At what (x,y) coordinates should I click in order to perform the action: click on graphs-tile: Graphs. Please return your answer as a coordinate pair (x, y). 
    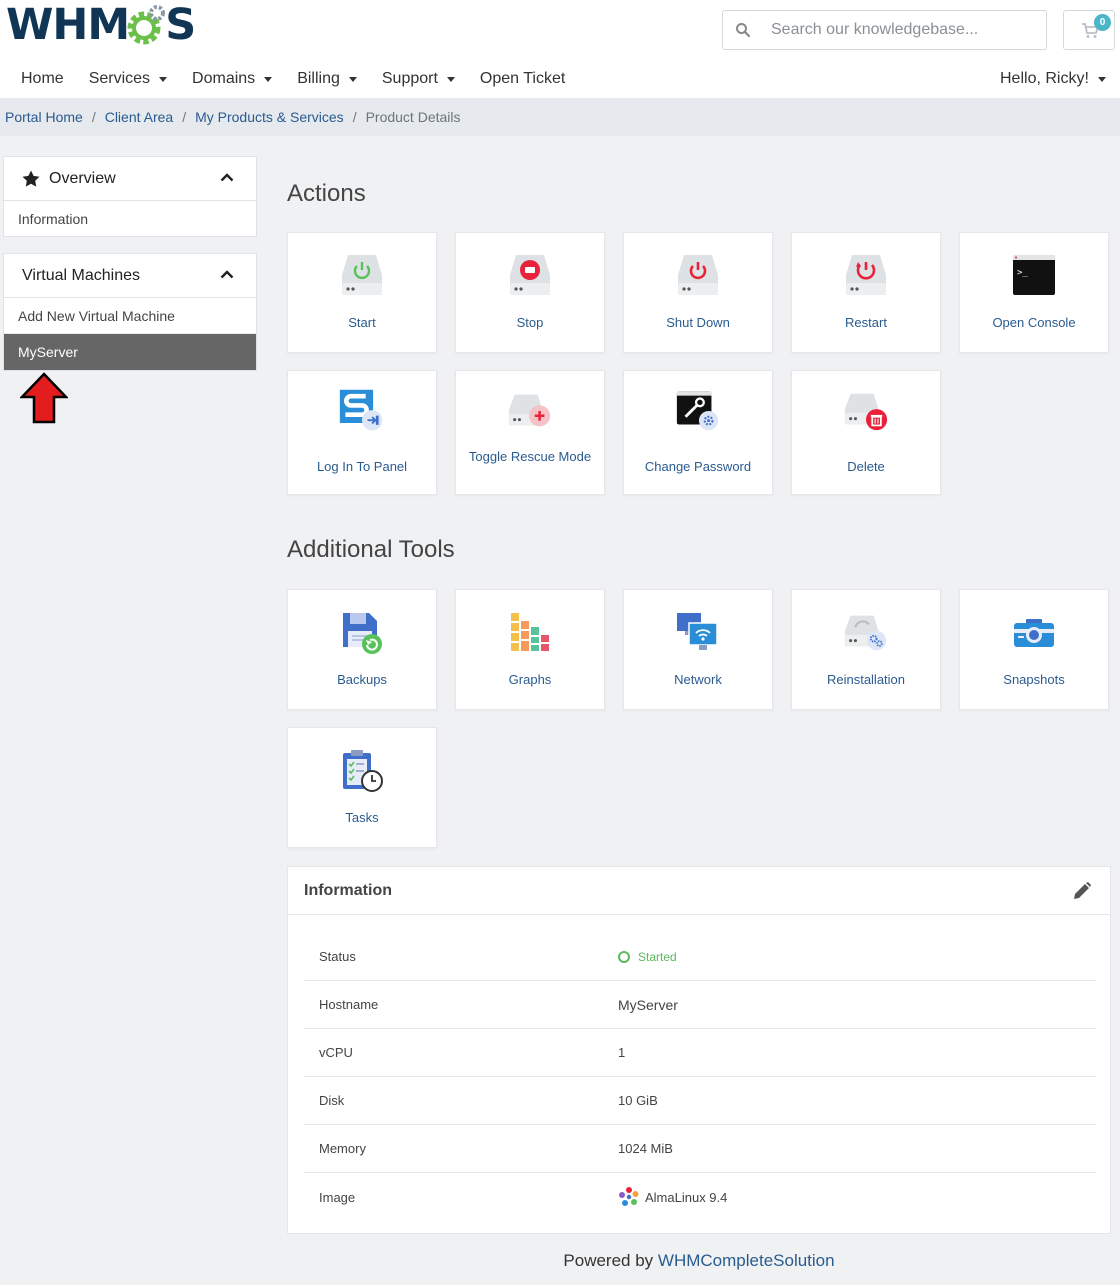
    Looking at the image, I should click on (530, 649).